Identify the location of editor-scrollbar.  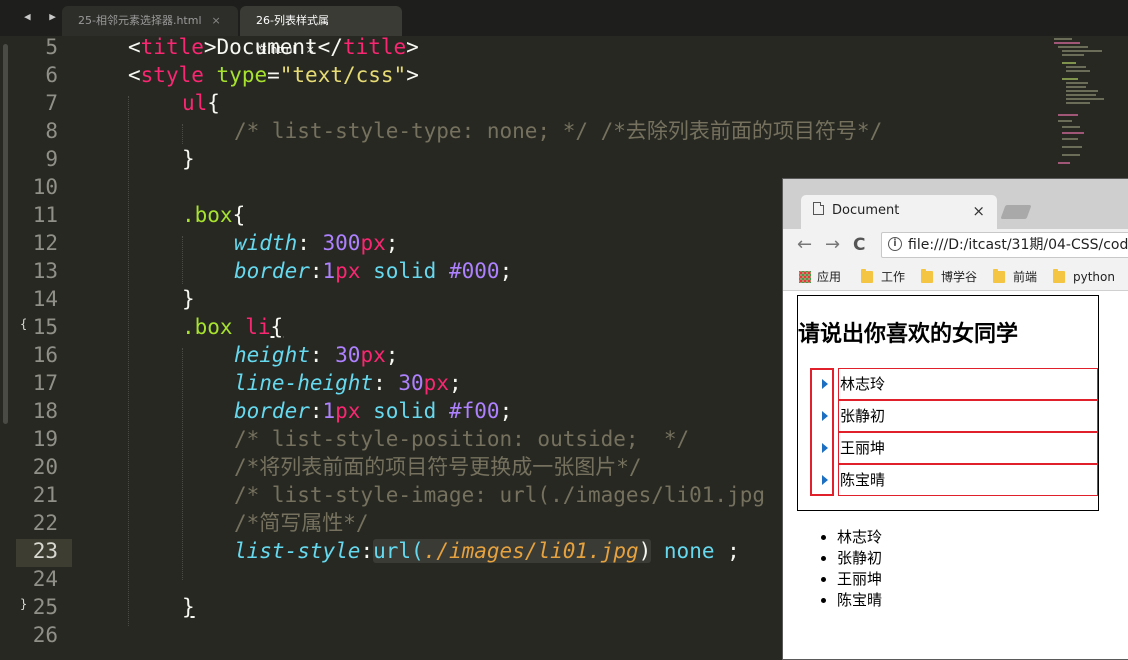
(5, 234).